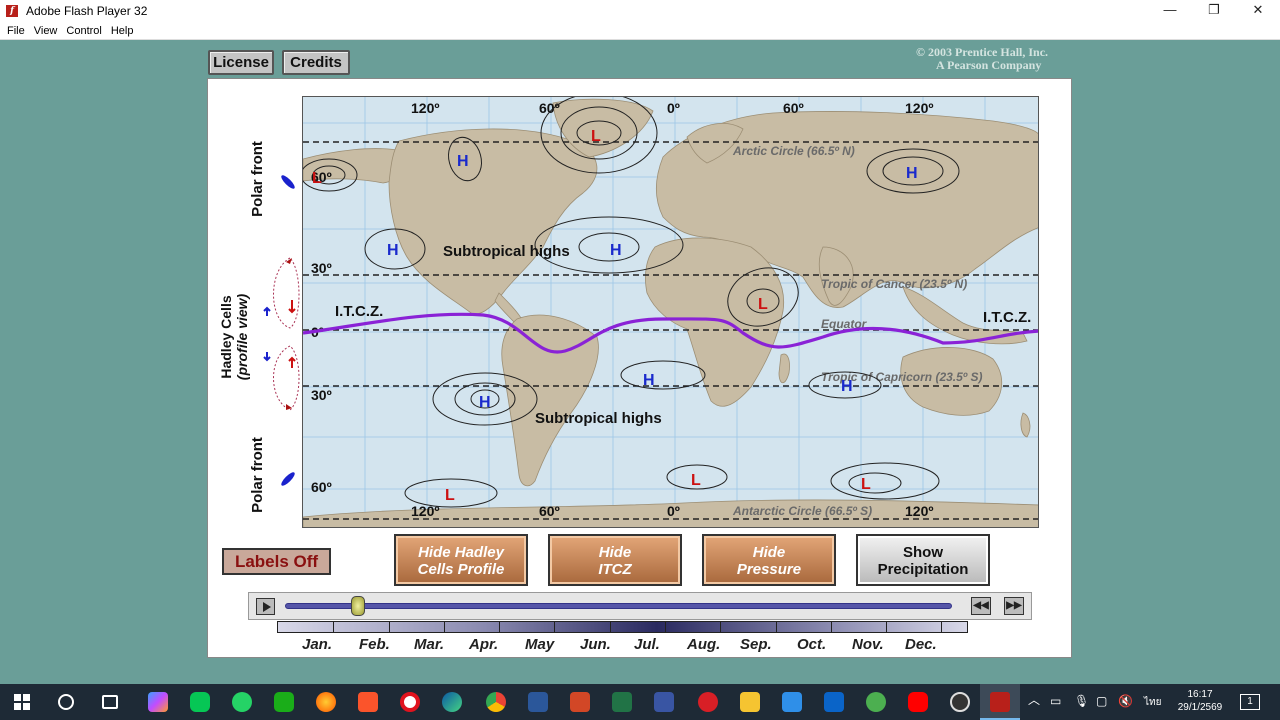 The height and width of the screenshot is (720, 1280). I want to click on clock-date: 29/1/2569, so click(1200, 707).